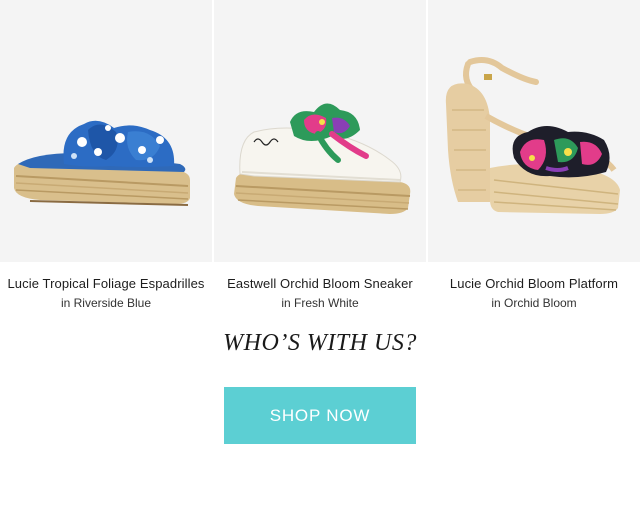 The image size is (640, 508). What do you see at coordinates (102, 163) in the screenshot?
I see `espadrille-slide-image` at bounding box center [102, 163].